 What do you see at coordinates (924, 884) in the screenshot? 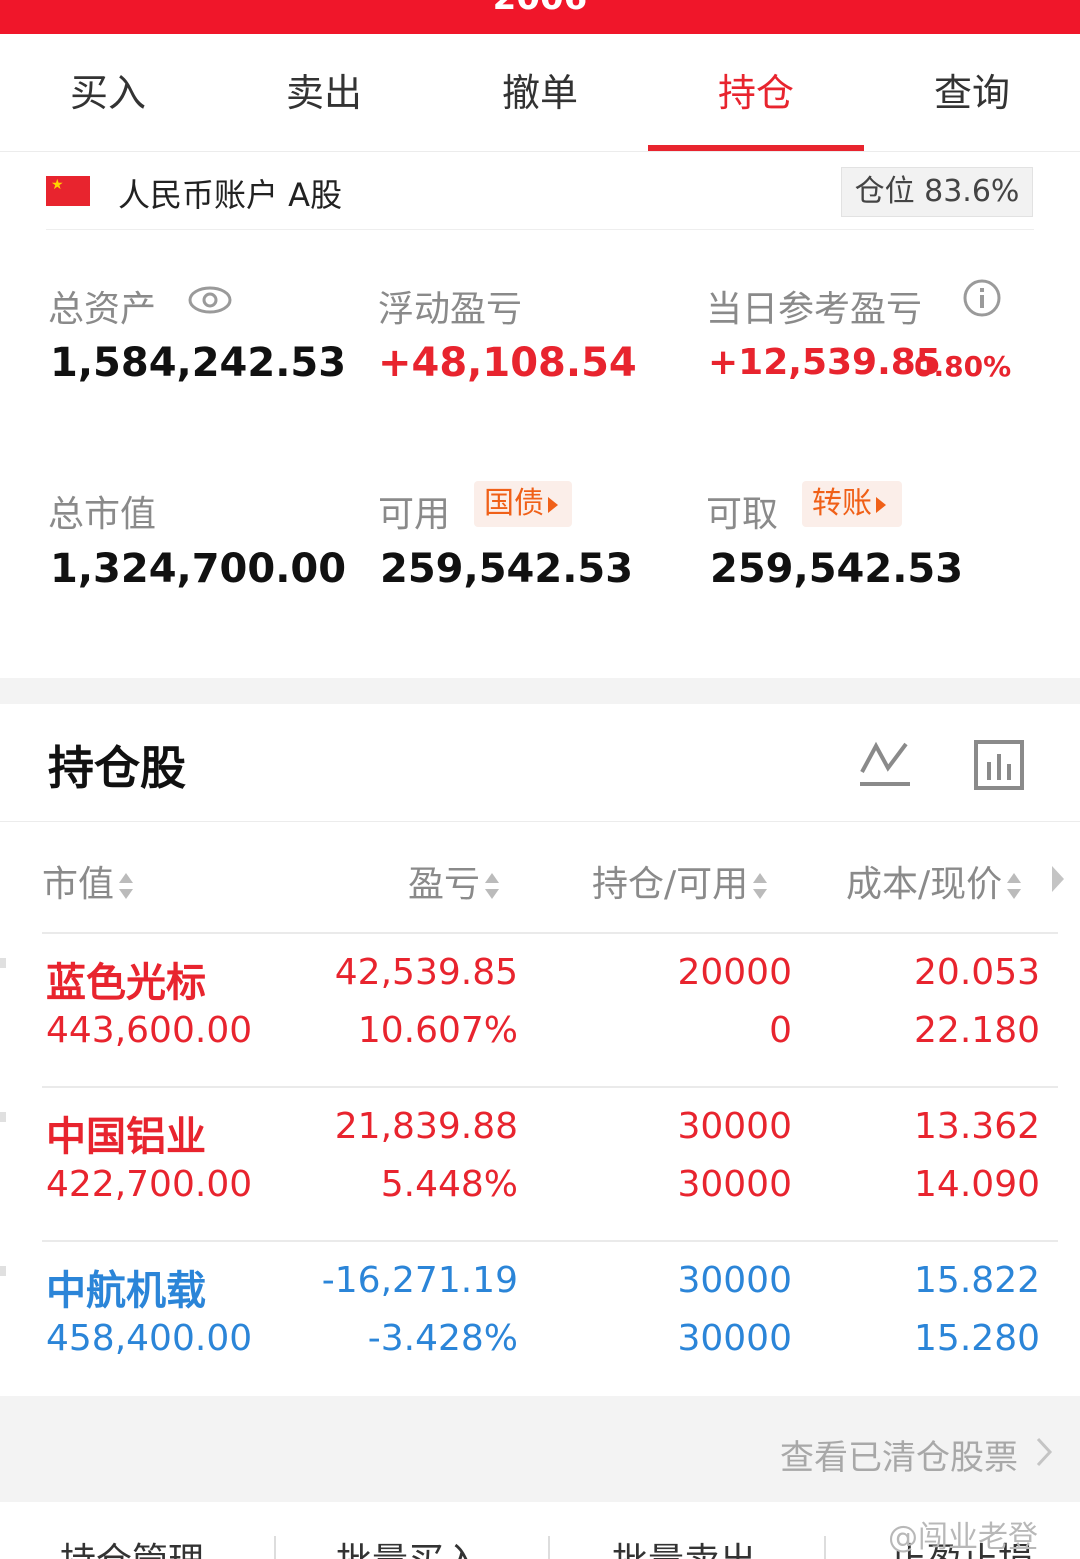
I see `column-header-cost-price-label: 成本/现价` at bounding box center [924, 884].